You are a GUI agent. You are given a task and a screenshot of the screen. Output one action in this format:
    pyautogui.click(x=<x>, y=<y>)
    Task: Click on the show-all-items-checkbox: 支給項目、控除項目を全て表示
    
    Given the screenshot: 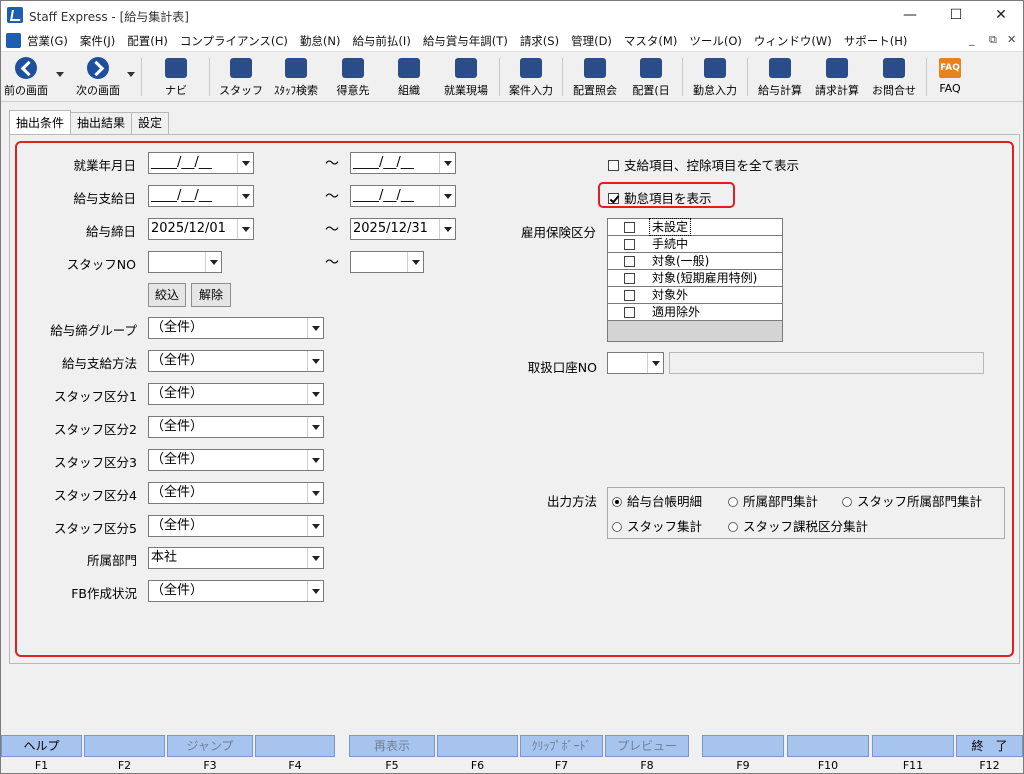 What is the action you would take?
    pyautogui.click(x=703, y=164)
    